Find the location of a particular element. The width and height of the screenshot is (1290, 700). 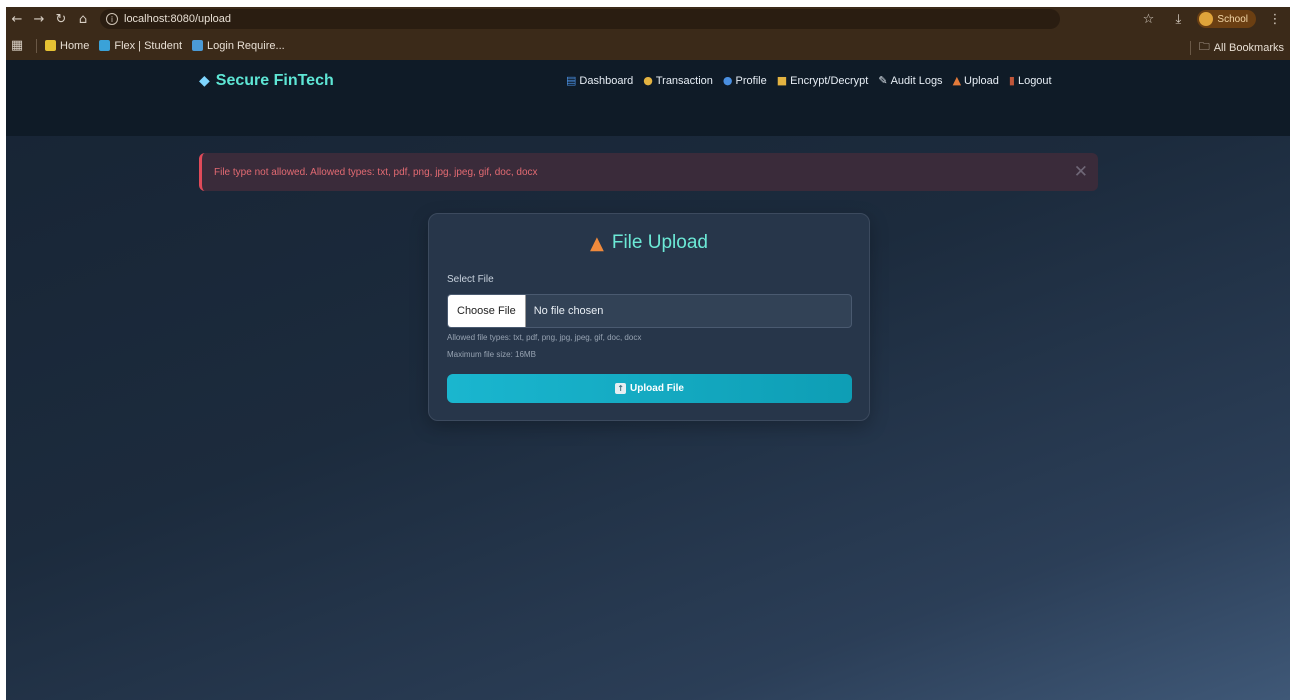

flex-bookmark-icon is located at coordinates (105, 45).